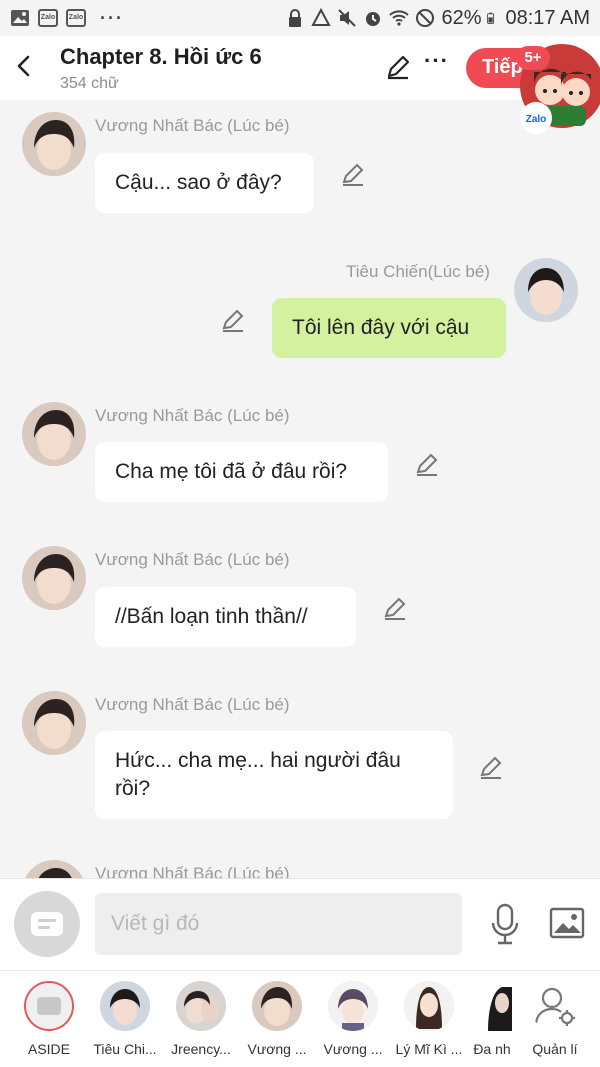  I want to click on app-header: Chapter 8. Hồi ức 6 354 chữ ··· Tiếp, so click(300, 68).